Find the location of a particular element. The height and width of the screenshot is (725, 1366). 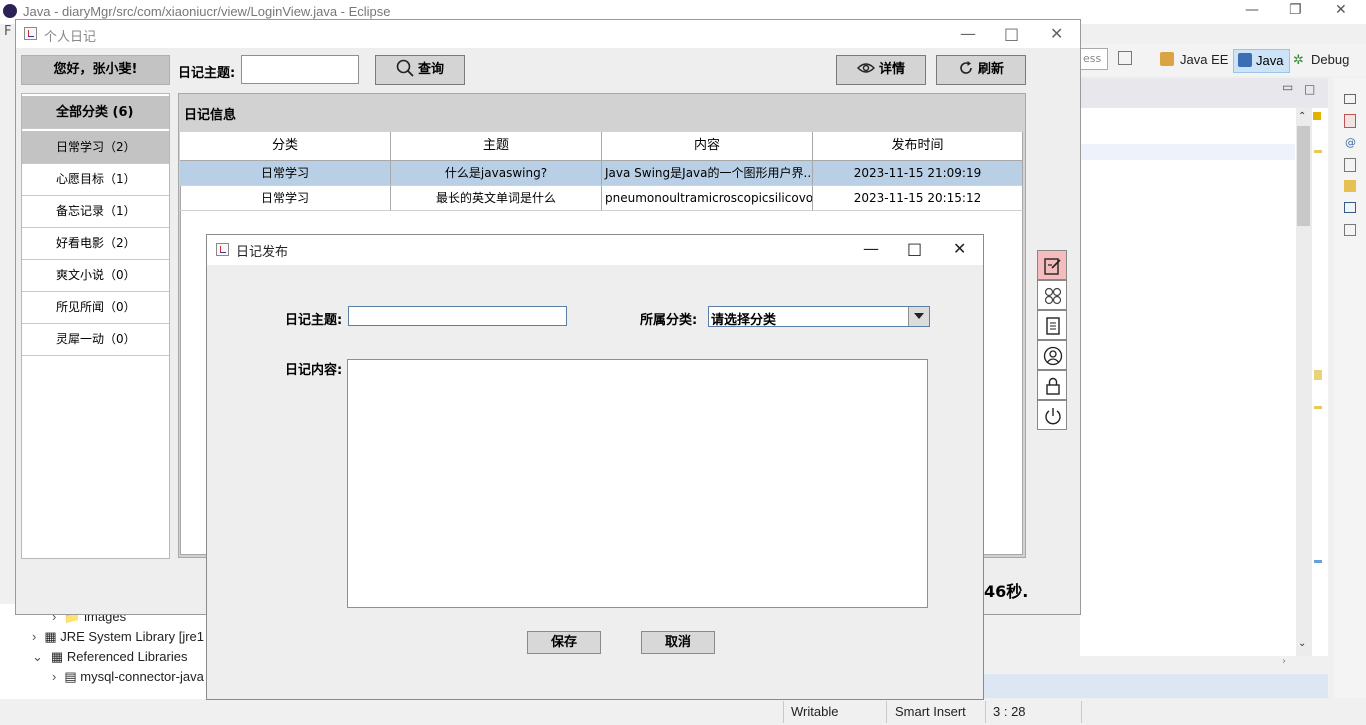

tree-item-jre: › ▦ JRE System Library [jre1 is located at coordinates (118, 637).